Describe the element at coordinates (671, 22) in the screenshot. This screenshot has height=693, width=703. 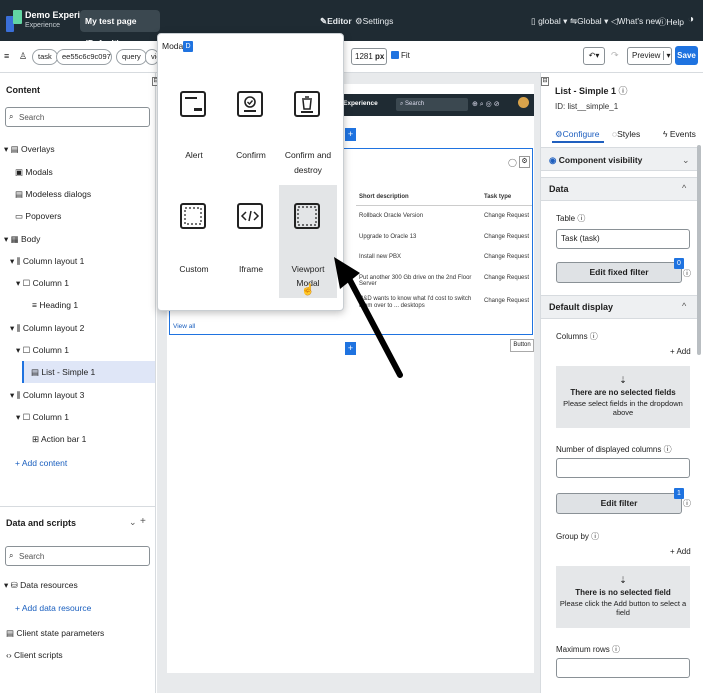
I see `help-link: ⓘHelp` at that location.